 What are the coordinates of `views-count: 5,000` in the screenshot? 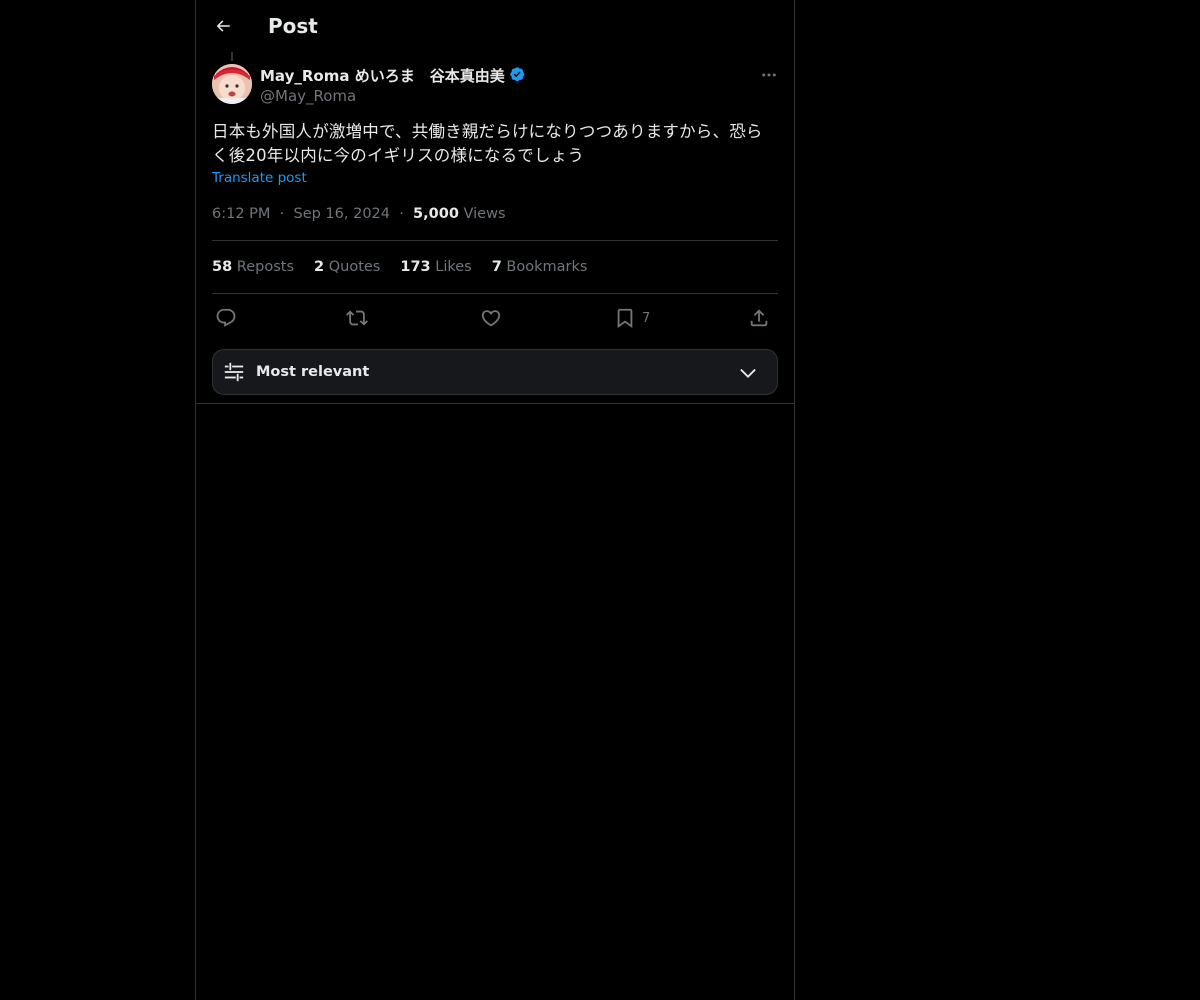 It's located at (436, 214).